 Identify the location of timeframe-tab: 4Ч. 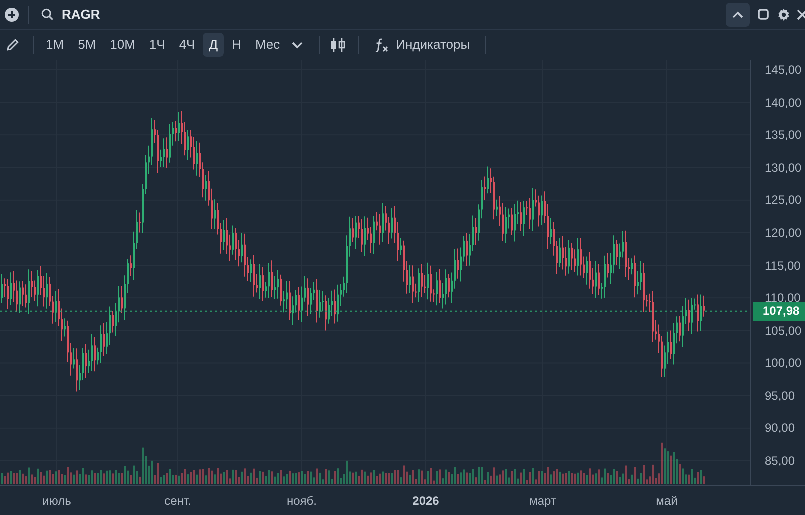
(187, 45).